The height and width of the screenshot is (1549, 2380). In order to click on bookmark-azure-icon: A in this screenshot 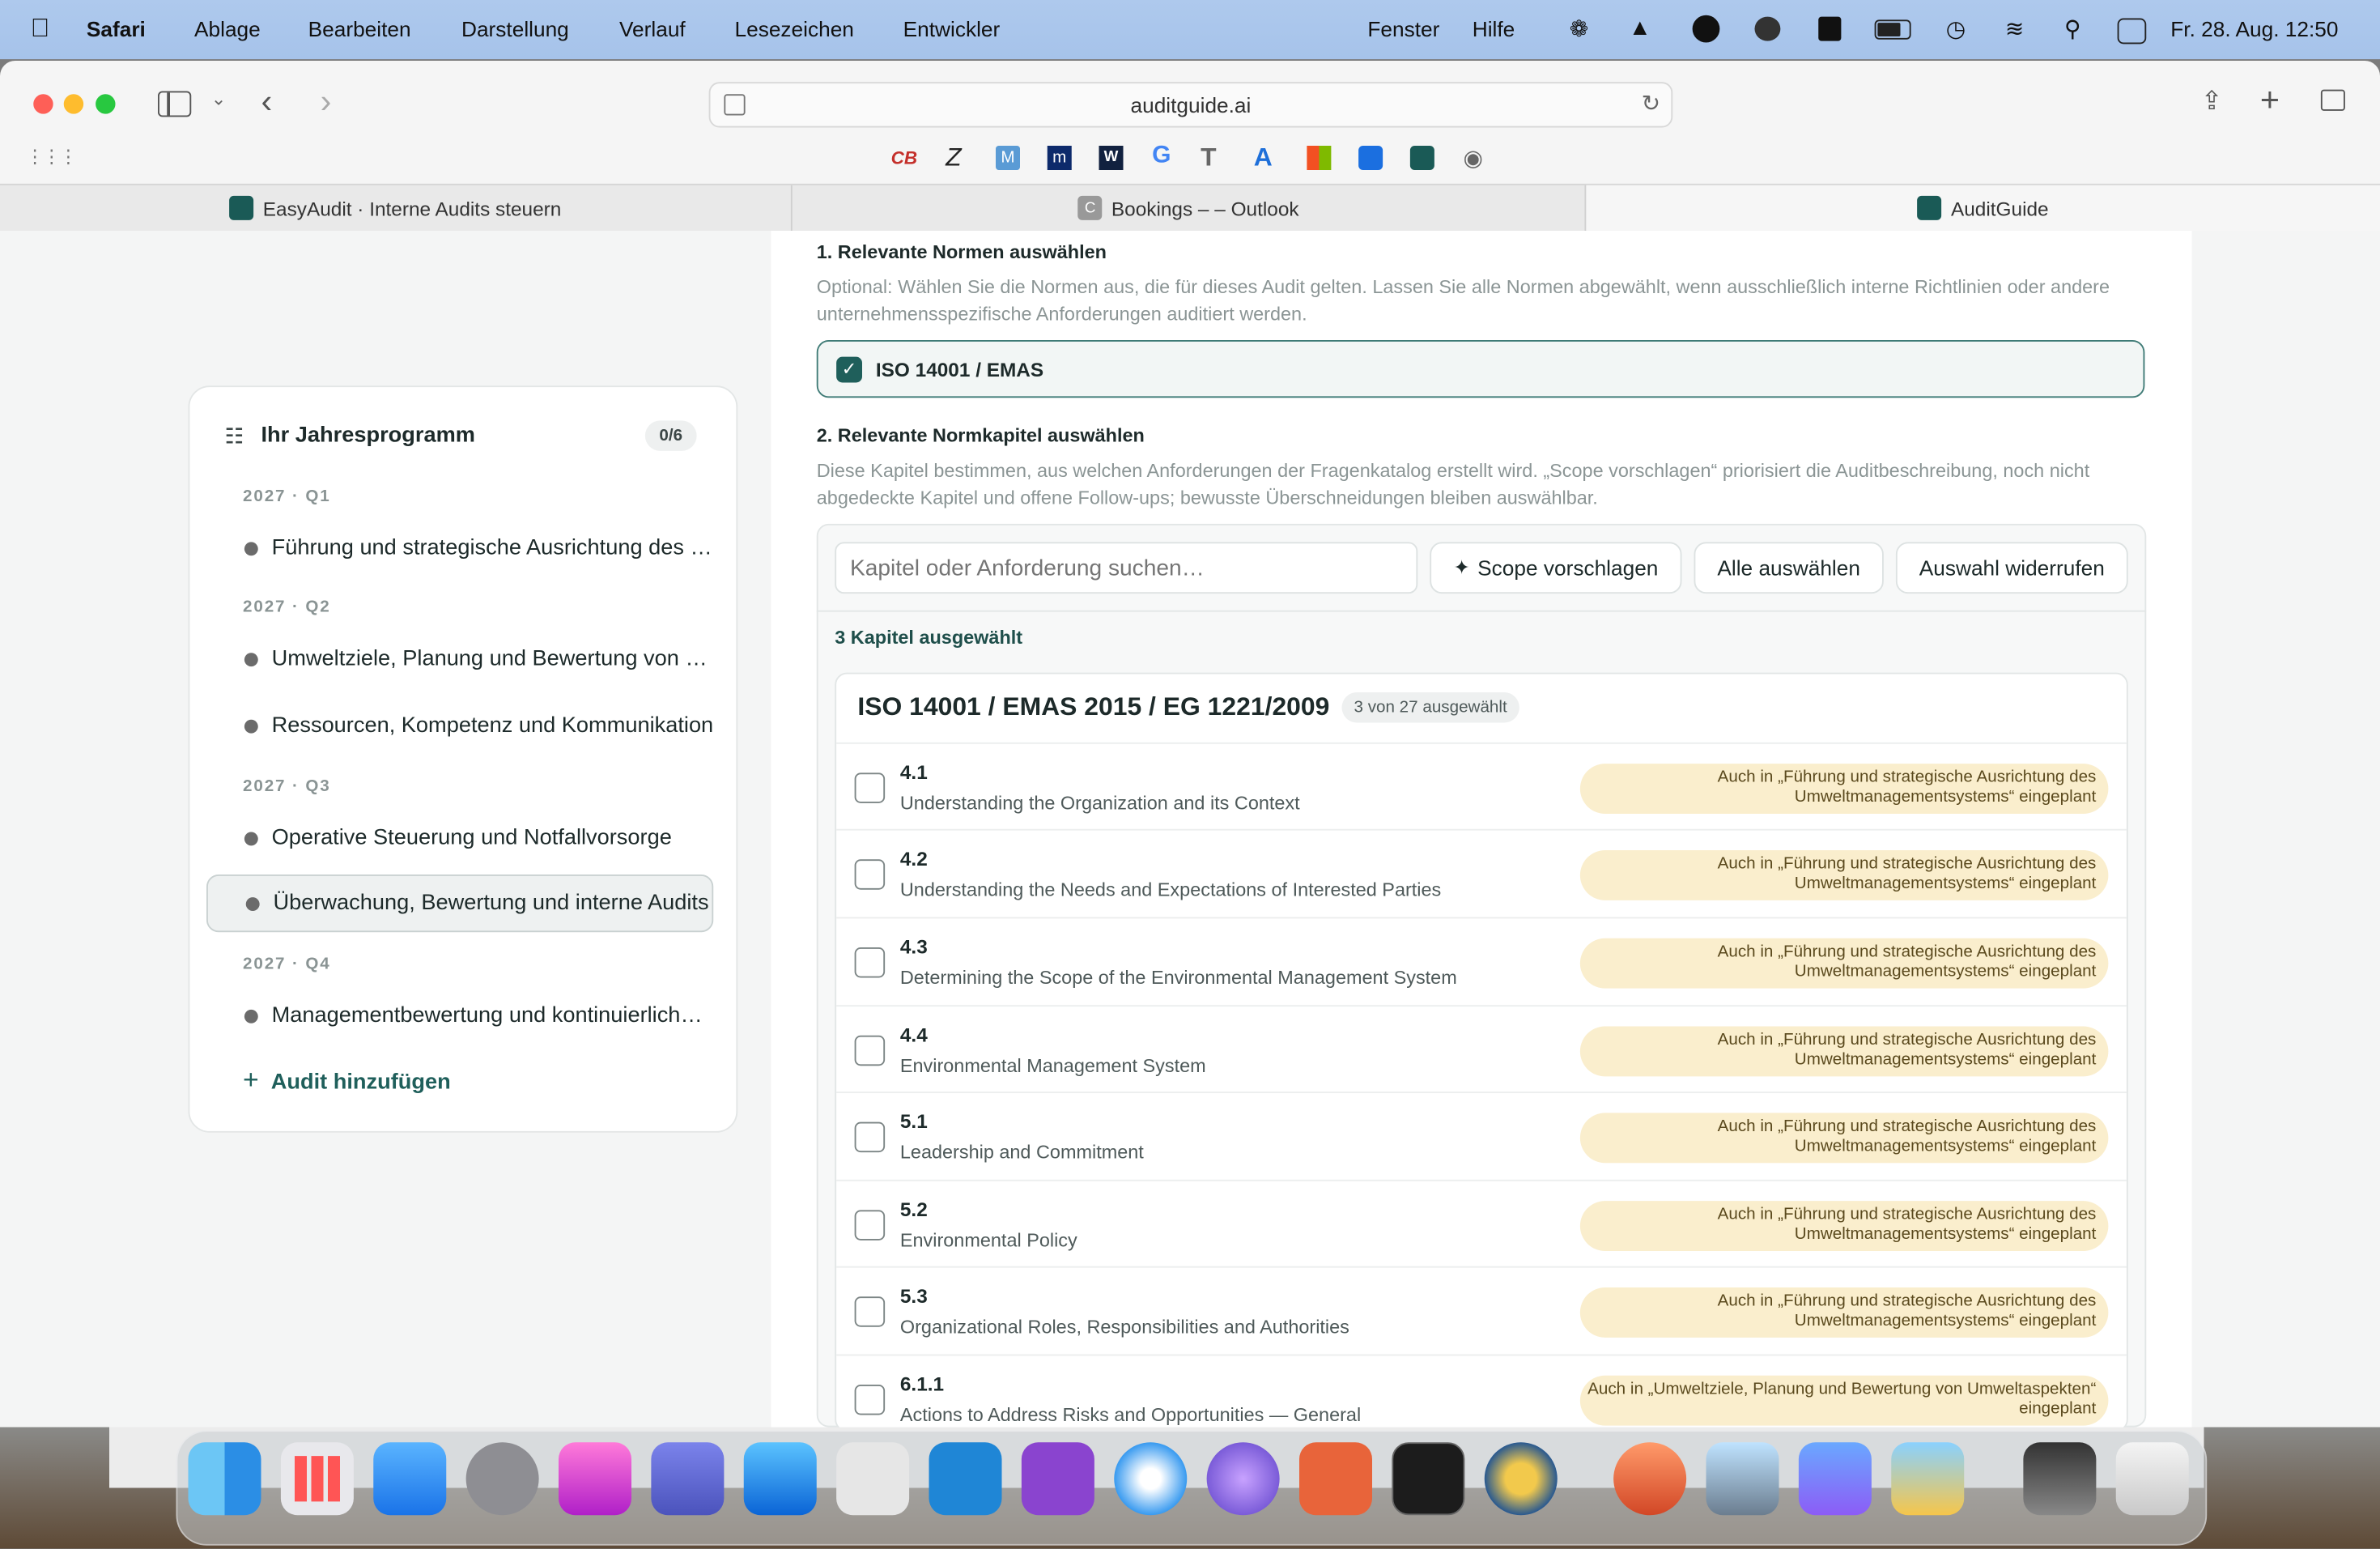, I will do `click(1263, 158)`.